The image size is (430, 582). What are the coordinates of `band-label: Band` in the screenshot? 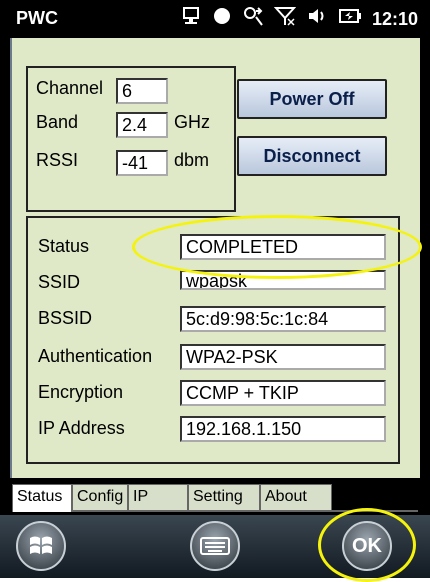 It's located at (57, 122).